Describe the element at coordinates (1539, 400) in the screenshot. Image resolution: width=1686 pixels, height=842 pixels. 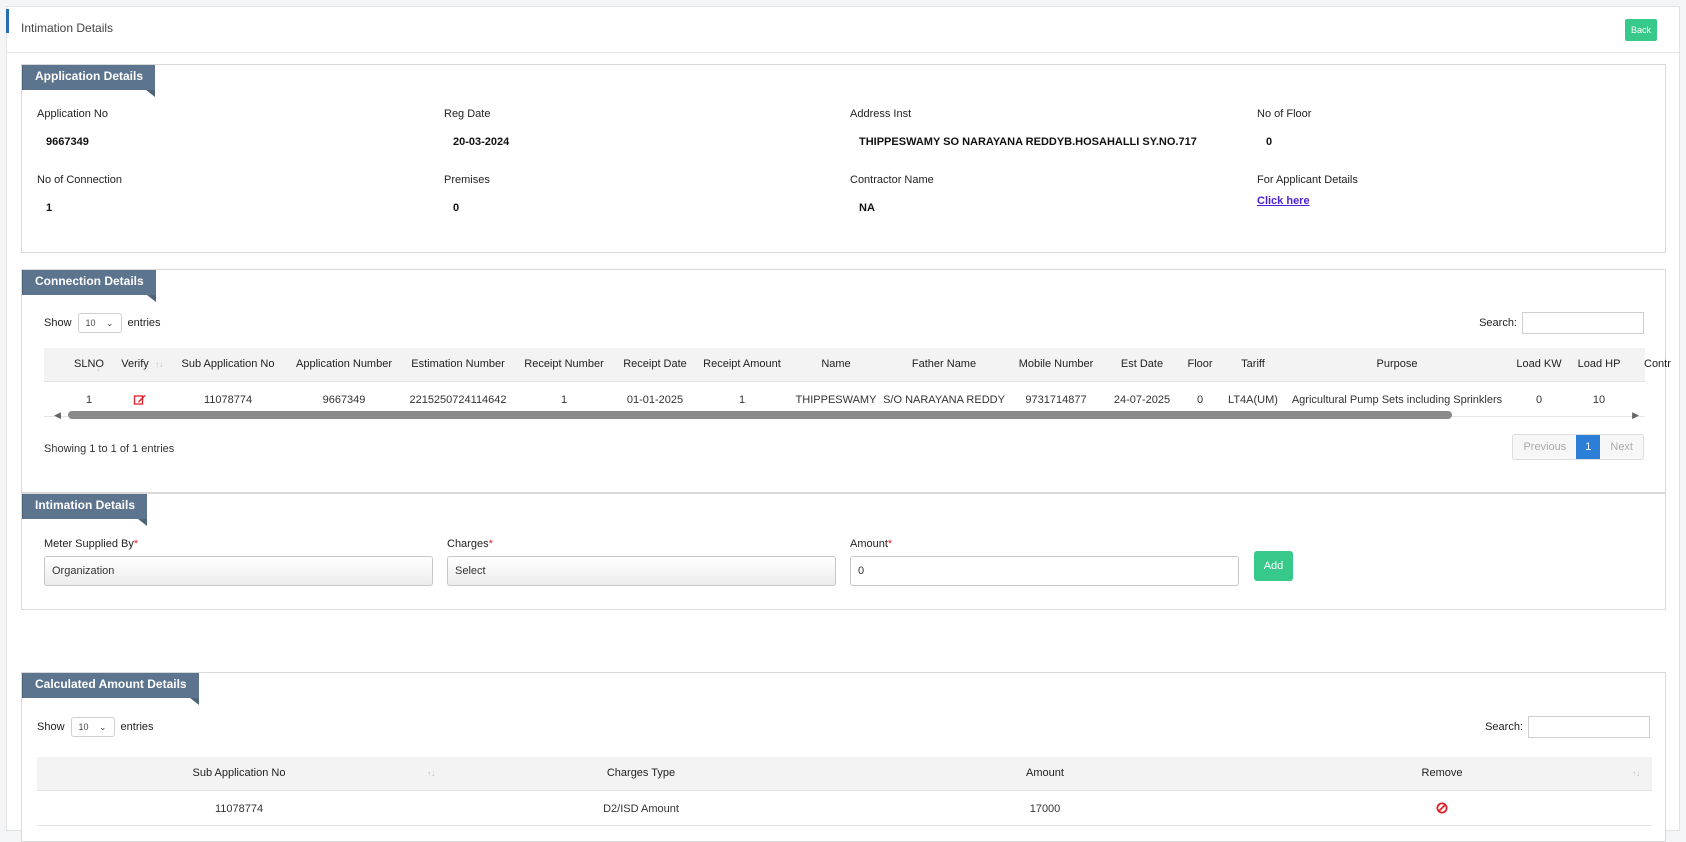
I see `table-cell: 0` at that location.